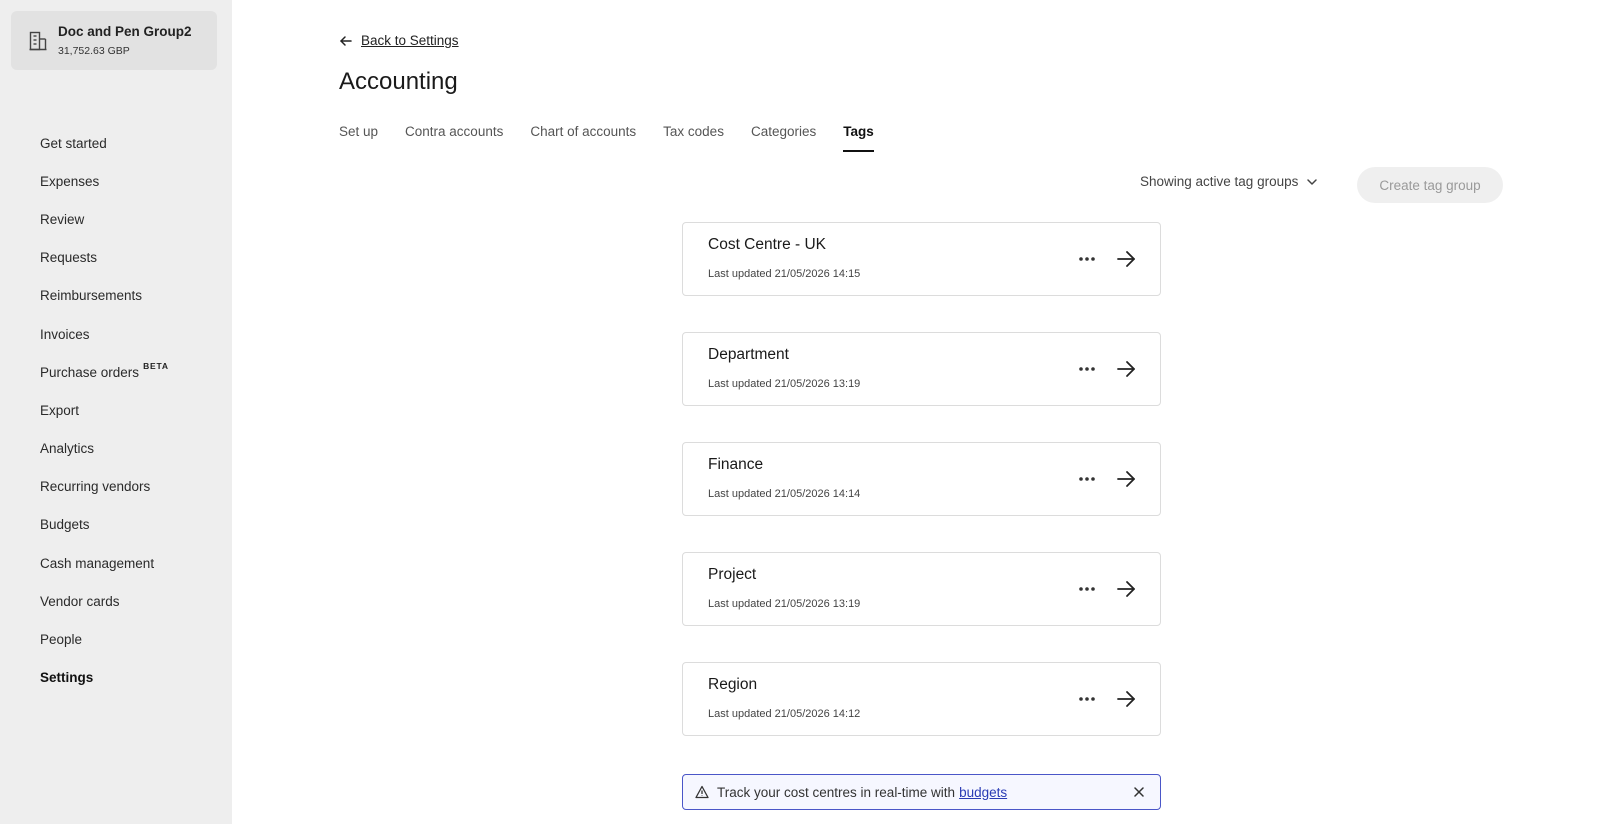 This screenshot has height=824, width=1600. I want to click on chevron-down-icon, so click(1312, 182).